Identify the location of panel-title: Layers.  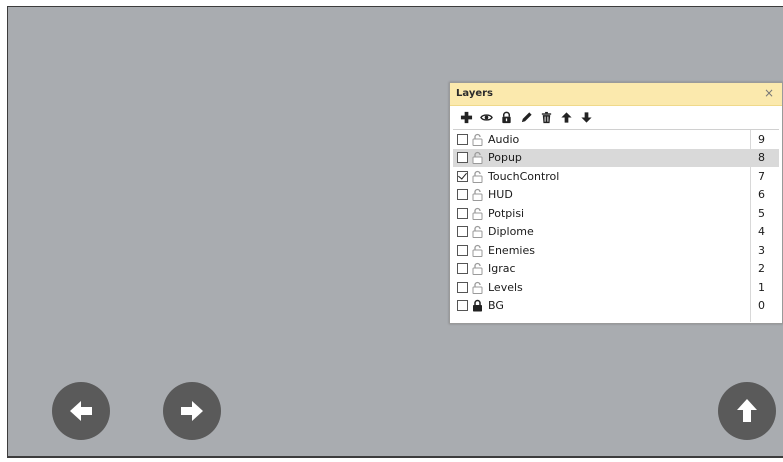
(474, 93).